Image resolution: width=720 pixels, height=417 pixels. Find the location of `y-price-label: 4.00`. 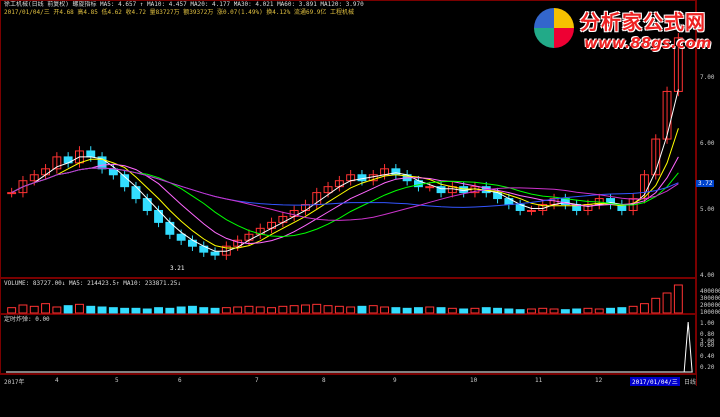

y-price-label: 4.00 is located at coordinates (707, 275).